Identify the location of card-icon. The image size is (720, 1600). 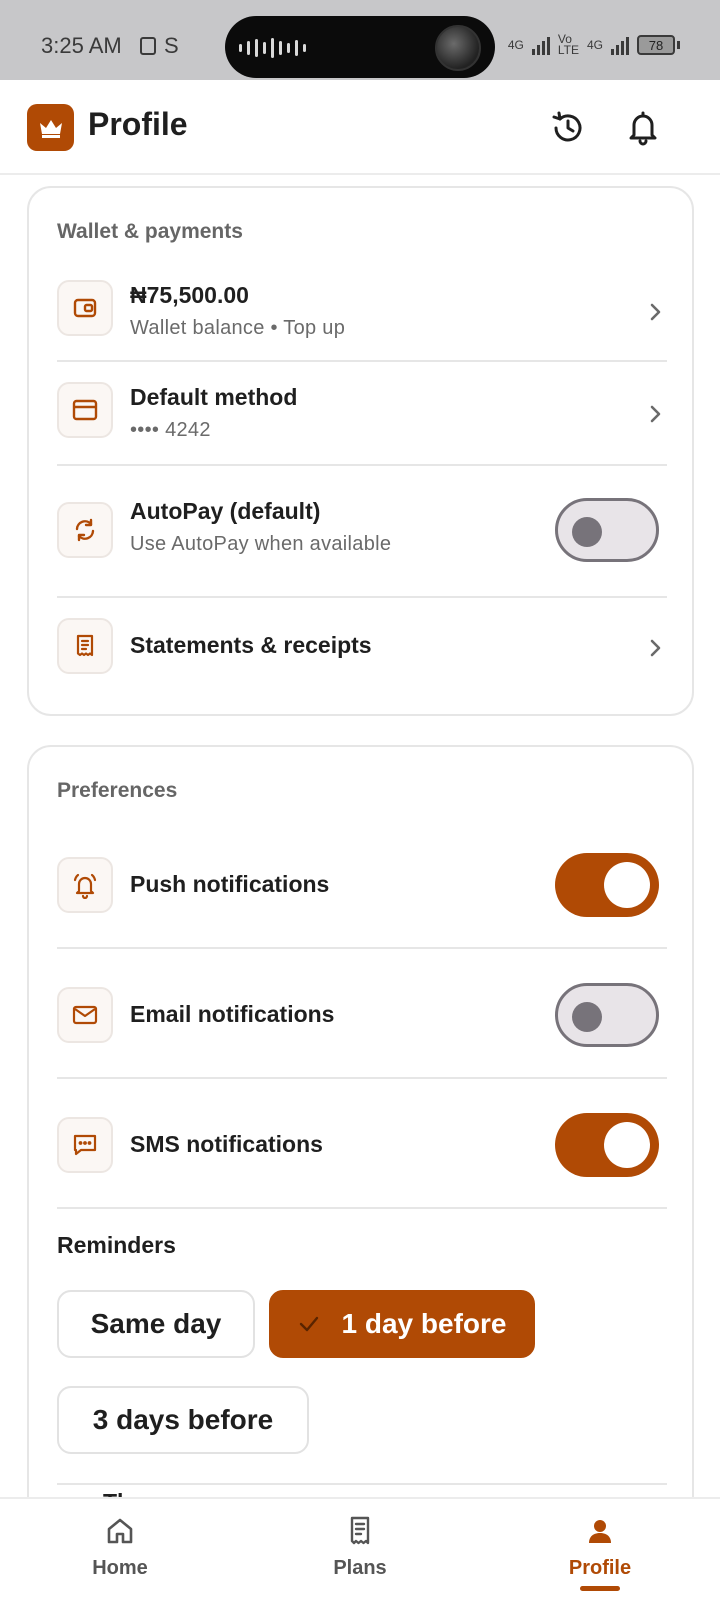
(85, 410).